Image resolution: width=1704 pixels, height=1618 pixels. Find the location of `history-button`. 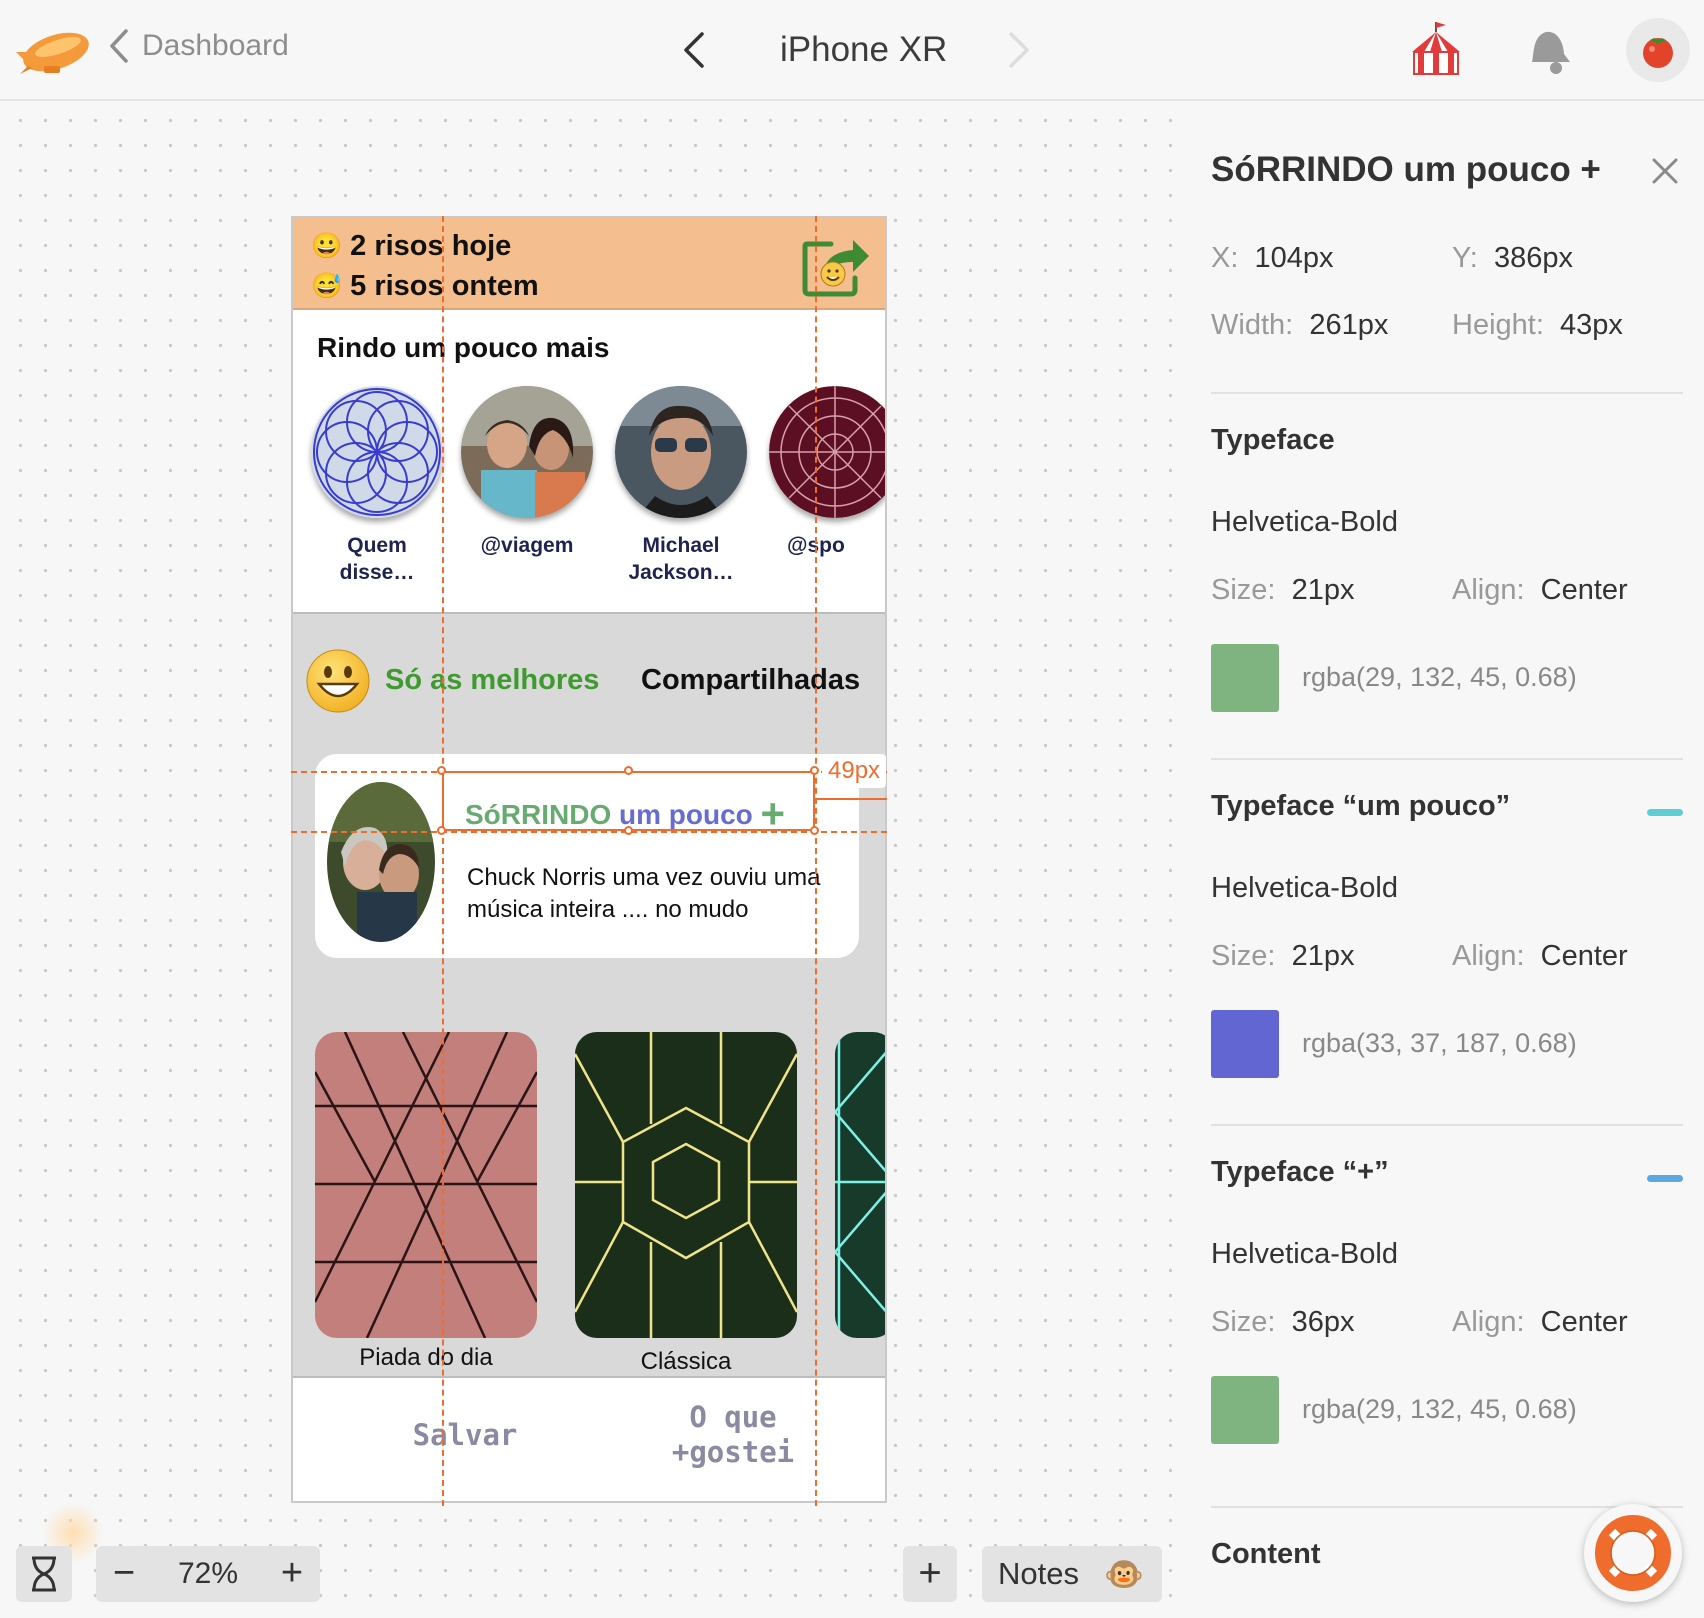

history-button is located at coordinates (44, 1574).